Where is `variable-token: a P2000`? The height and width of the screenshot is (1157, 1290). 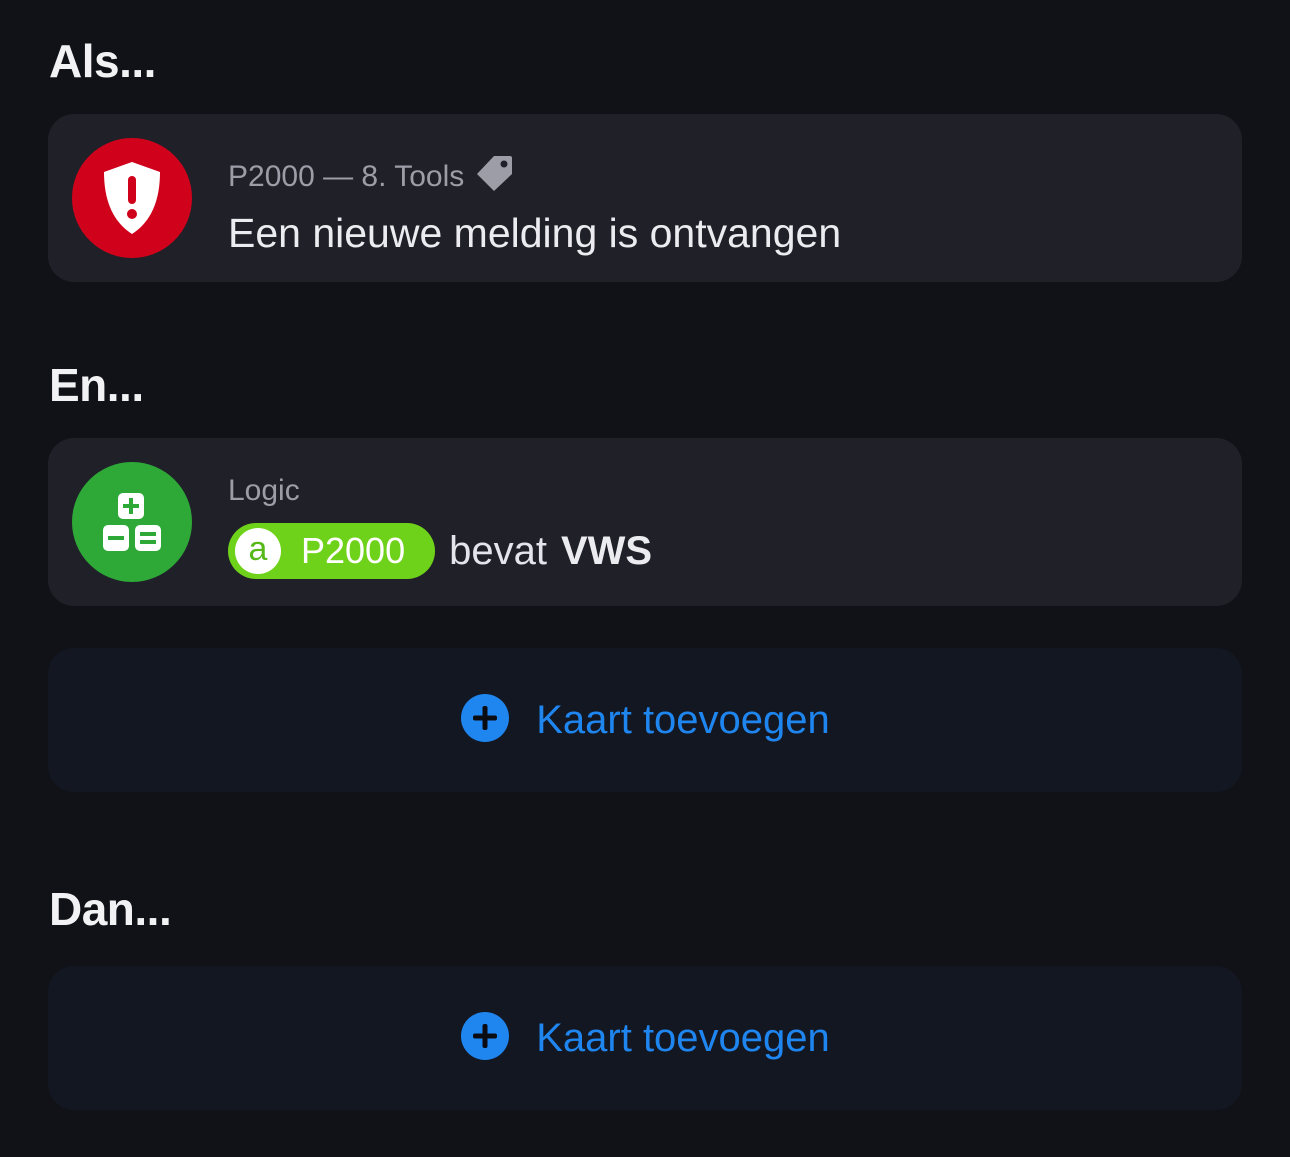 variable-token: a P2000 is located at coordinates (332, 551).